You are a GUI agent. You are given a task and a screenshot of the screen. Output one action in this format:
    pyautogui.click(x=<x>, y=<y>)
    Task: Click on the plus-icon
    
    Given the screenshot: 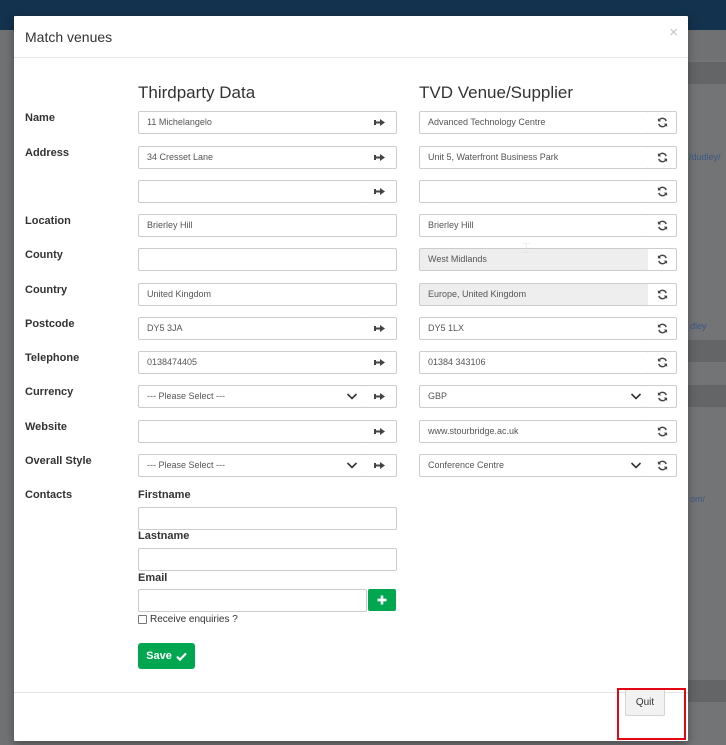 What is the action you would take?
    pyautogui.click(x=382, y=600)
    